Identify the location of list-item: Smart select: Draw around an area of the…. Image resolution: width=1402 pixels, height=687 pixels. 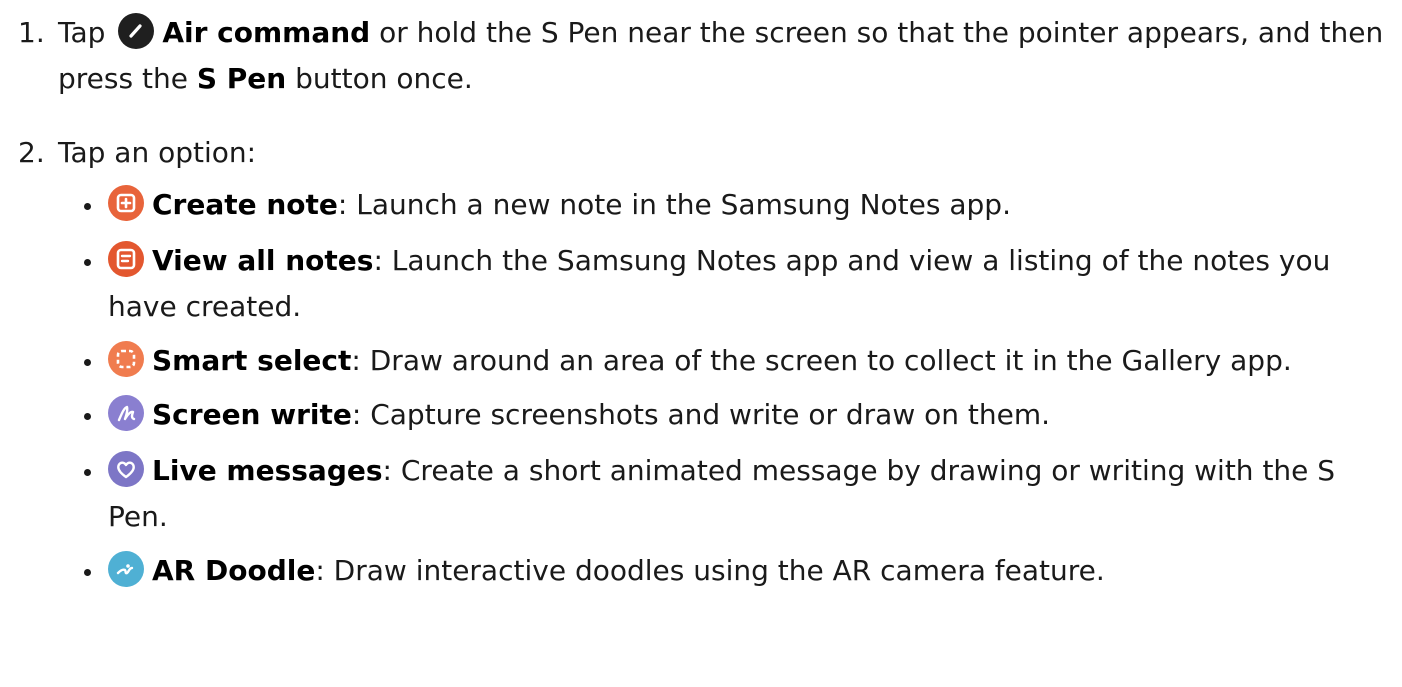
(741, 361).